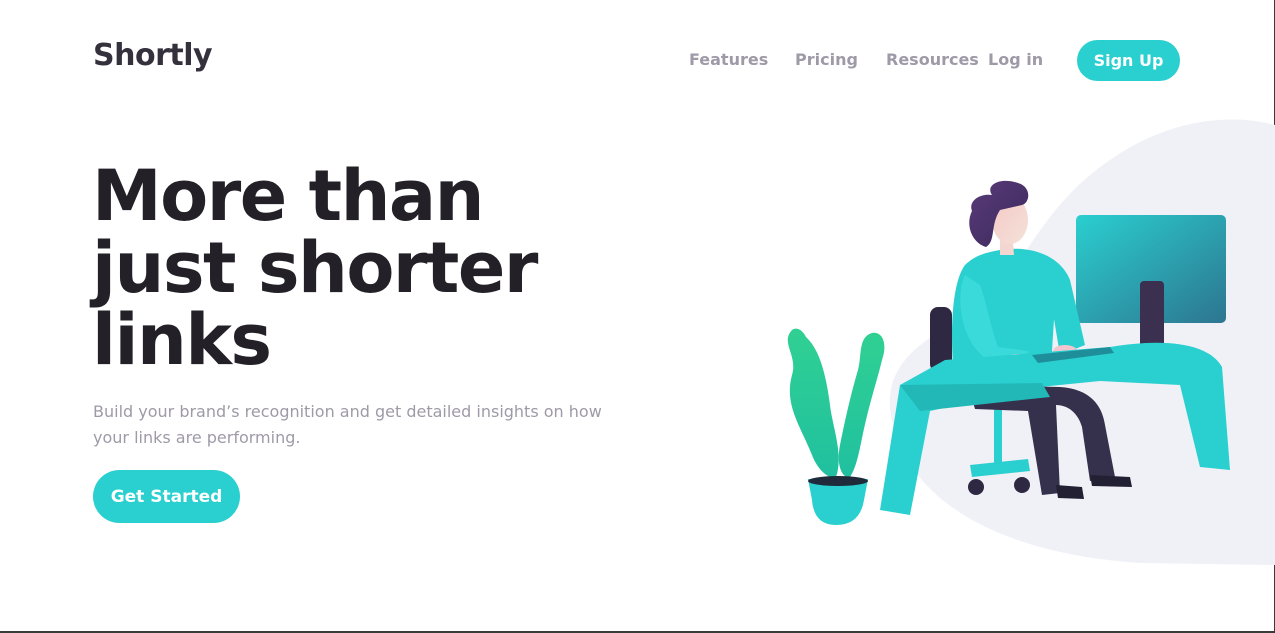 The width and height of the screenshot is (1275, 633). I want to click on hero-title: More than just shorter links, so click(352, 268).